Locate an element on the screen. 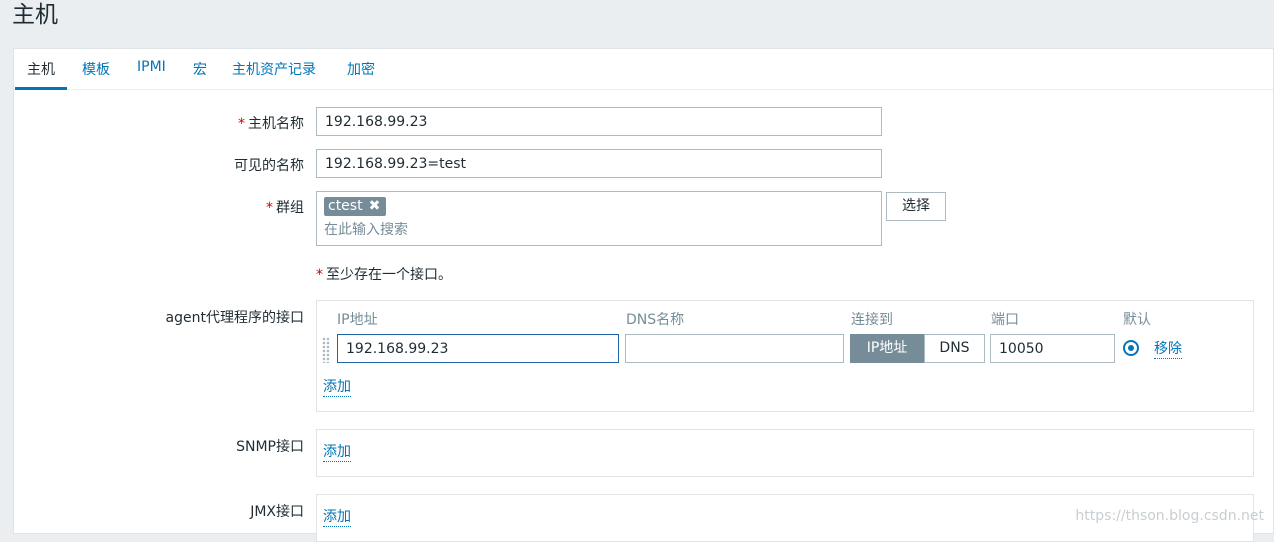 The image size is (1274, 542). watermark: https://thson.blog.csdn.net is located at coordinates (1169, 516).